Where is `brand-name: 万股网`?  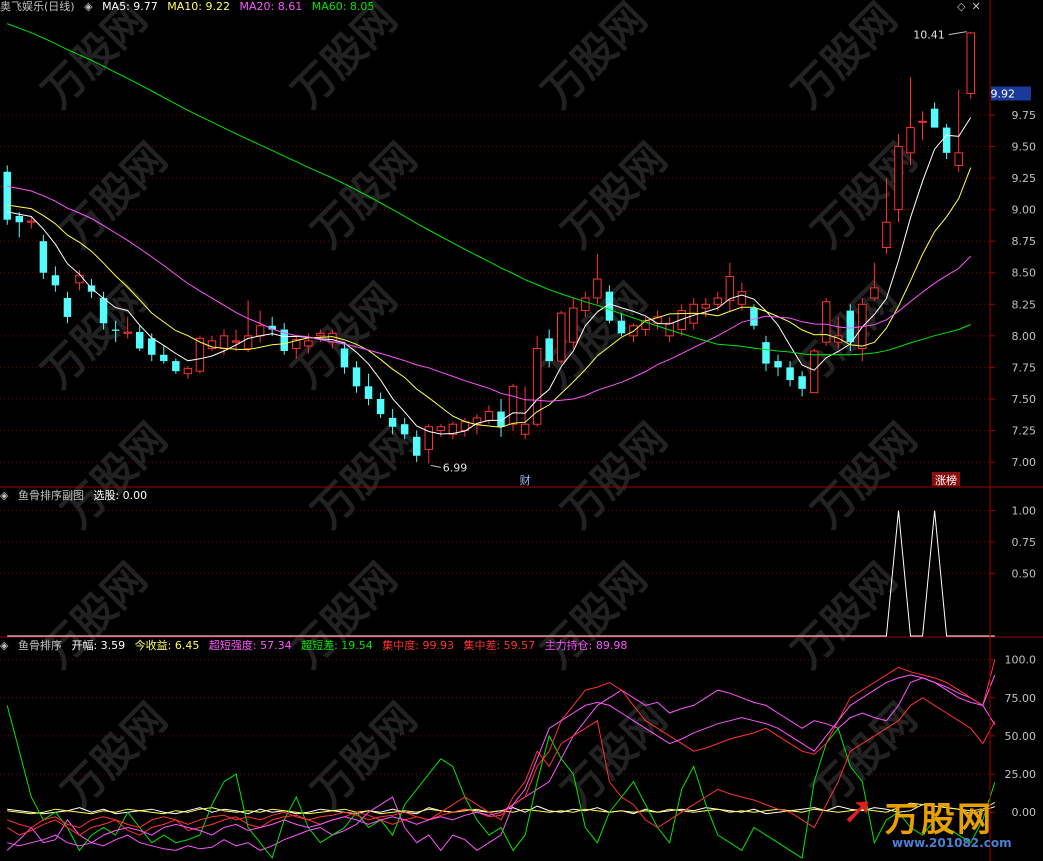 brand-name: 万股网 is located at coordinates (939, 820).